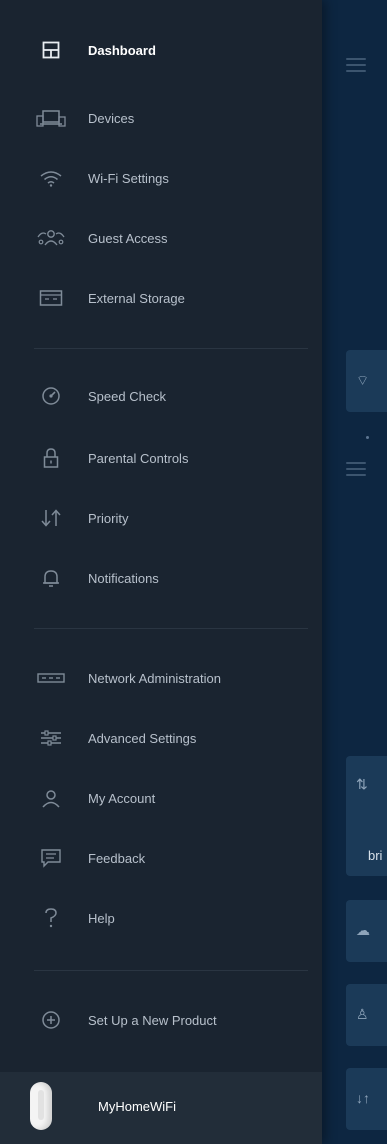 This screenshot has width=387, height=1144. Describe the element at coordinates (111, 118) in the screenshot. I see `menu-label-devices: Devices` at that location.